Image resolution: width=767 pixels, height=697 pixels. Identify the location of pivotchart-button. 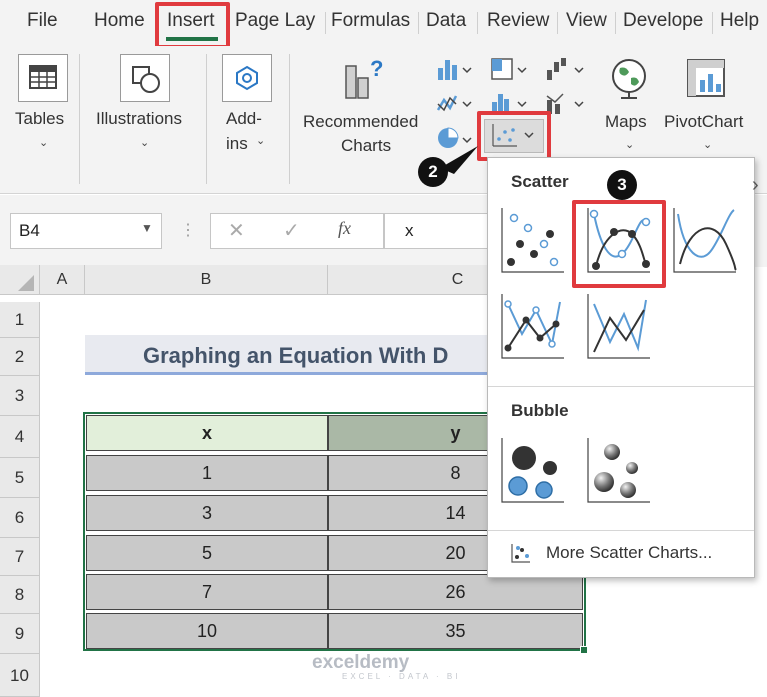
(707, 79).